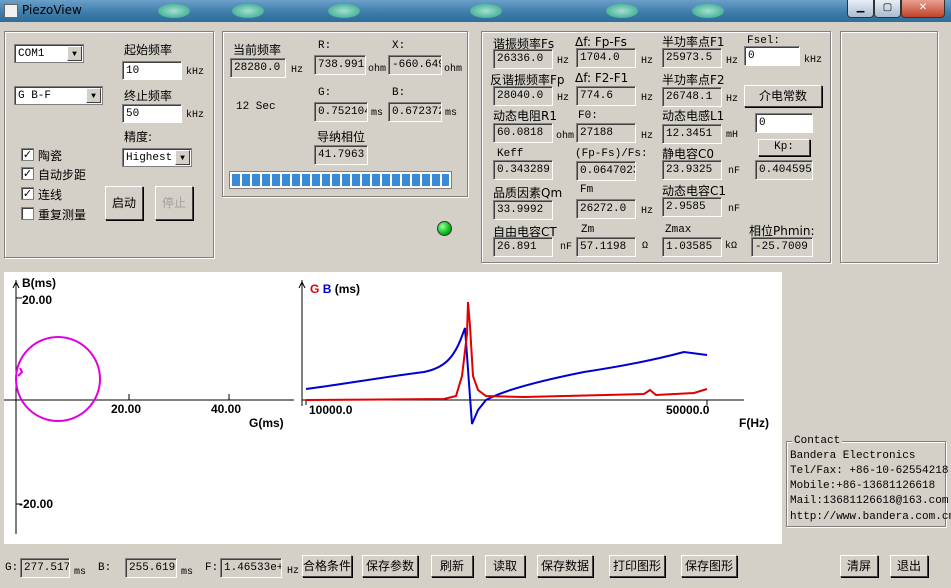 The height and width of the screenshot is (588, 951). What do you see at coordinates (315, 289) in the screenshot?
I see `g-legend: G` at bounding box center [315, 289].